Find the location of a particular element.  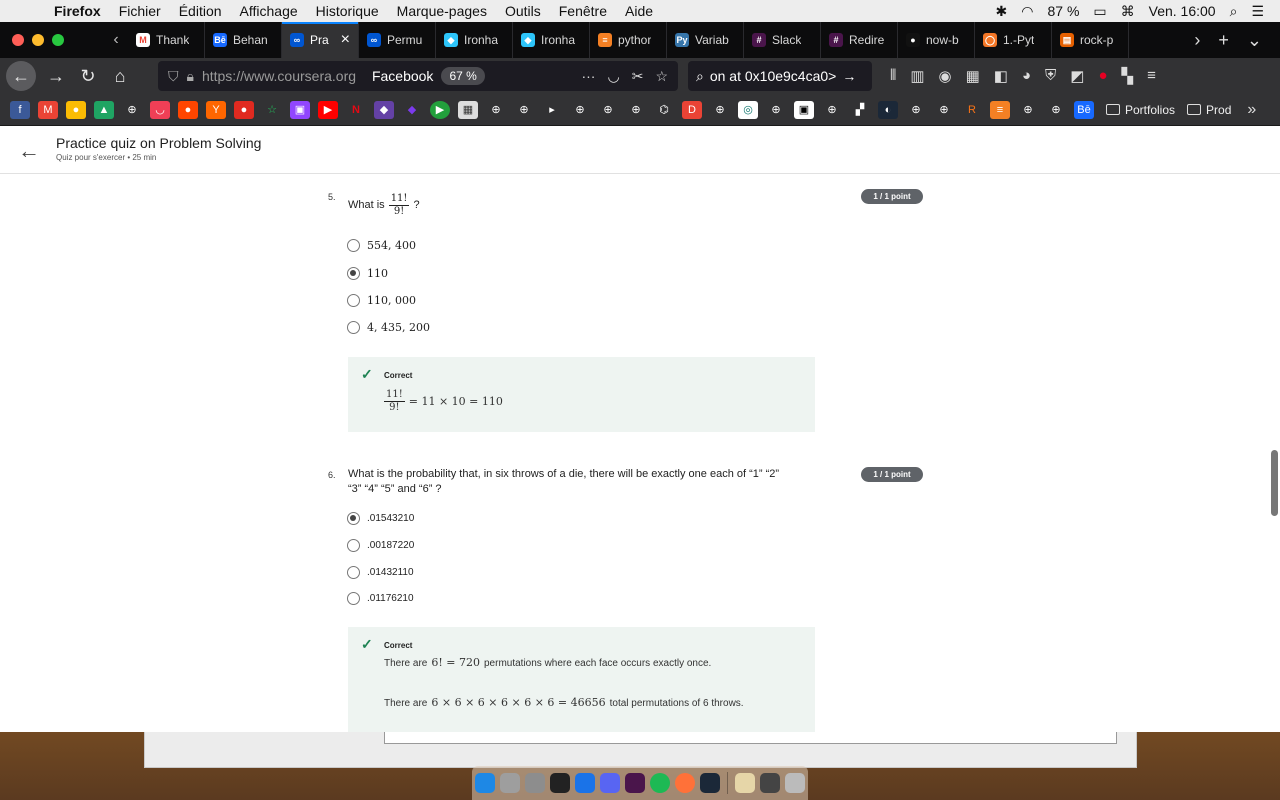

drive-icon: ▲ is located at coordinates (104, 109).